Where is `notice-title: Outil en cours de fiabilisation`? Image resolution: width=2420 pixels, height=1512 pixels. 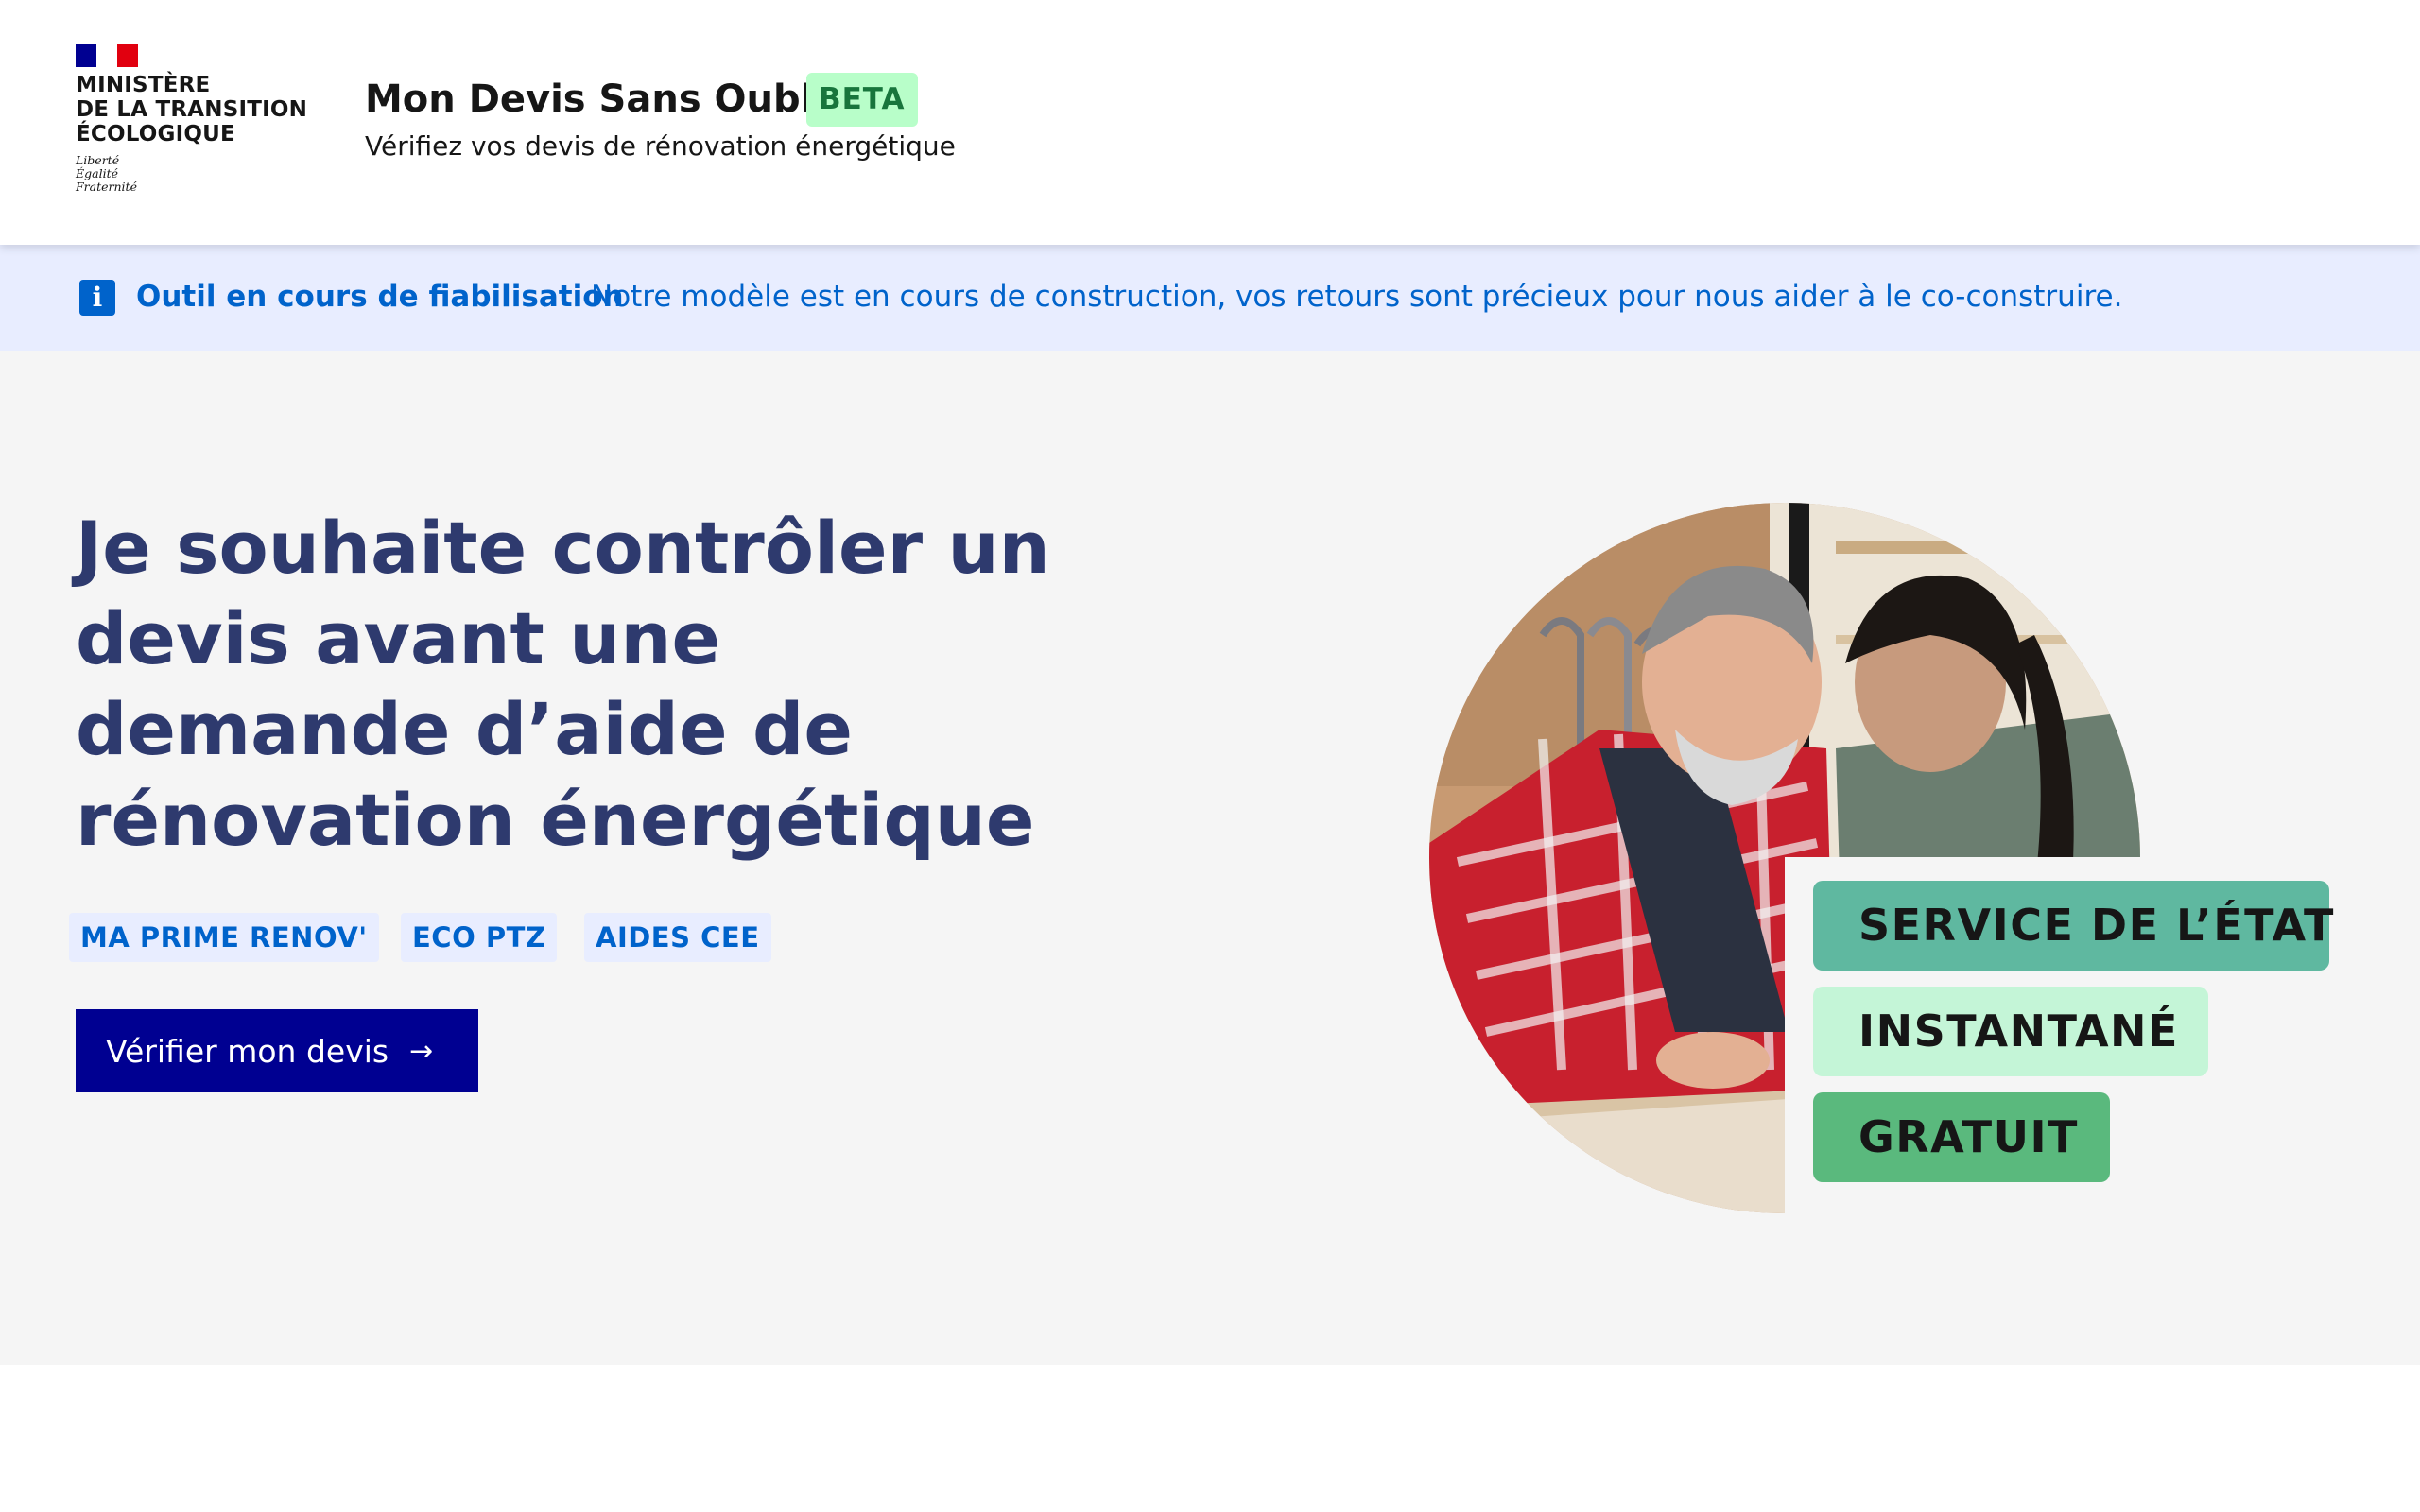
notice-title: Outil en cours de fiabilisation is located at coordinates (380, 297).